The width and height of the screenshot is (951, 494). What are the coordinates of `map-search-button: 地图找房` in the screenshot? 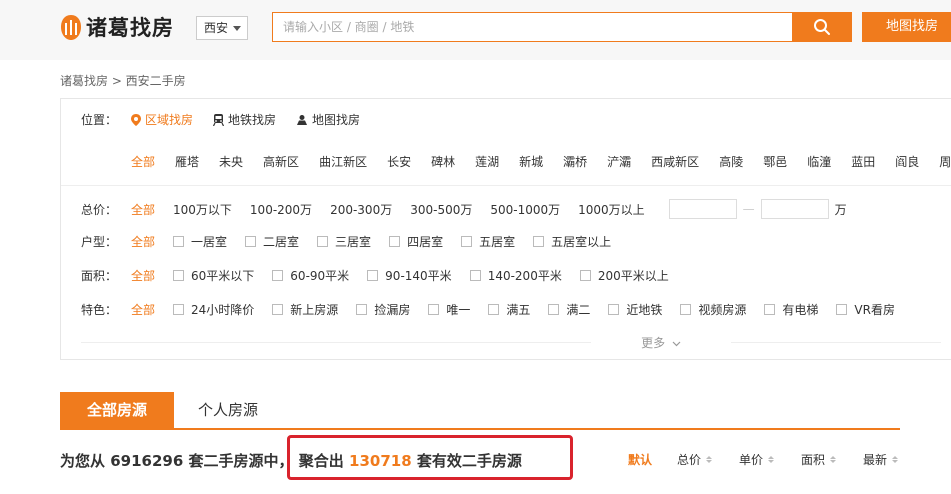 It's located at (906, 27).